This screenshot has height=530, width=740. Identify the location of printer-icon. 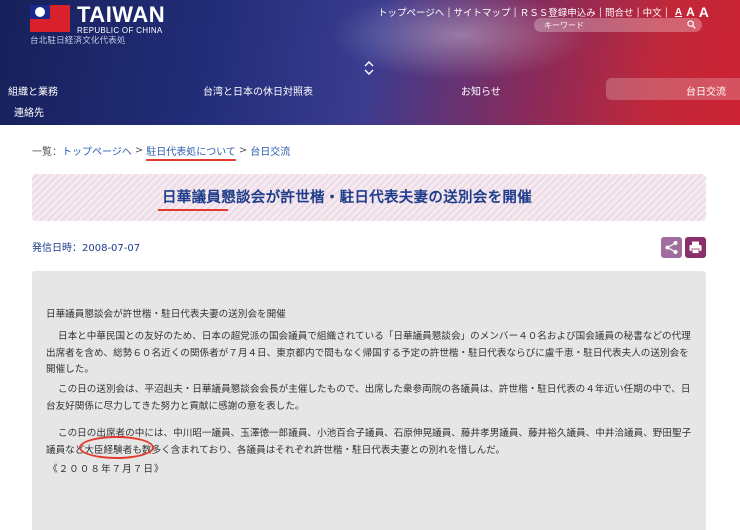
(695, 247).